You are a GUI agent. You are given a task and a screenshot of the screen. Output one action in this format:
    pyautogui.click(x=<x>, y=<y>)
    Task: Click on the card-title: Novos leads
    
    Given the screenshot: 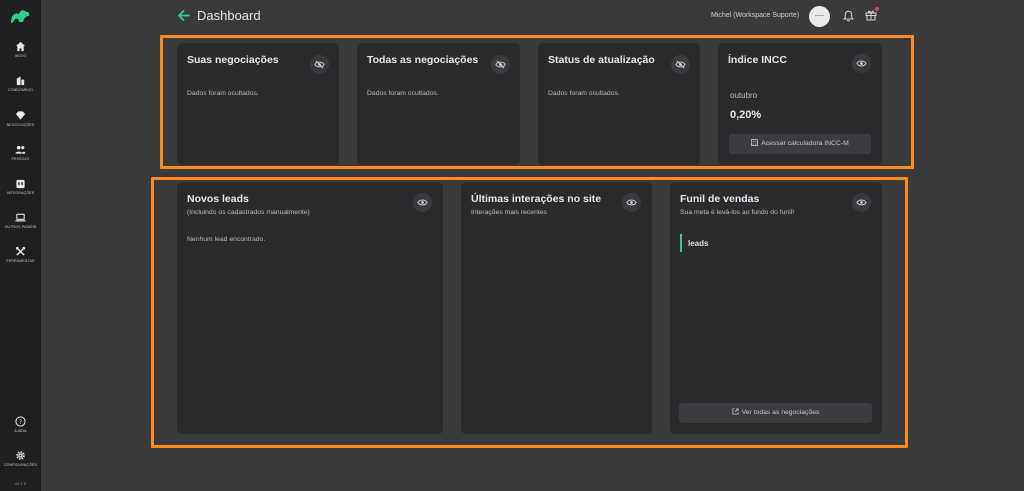 What is the action you would take?
    pyautogui.click(x=218, y=199)
    